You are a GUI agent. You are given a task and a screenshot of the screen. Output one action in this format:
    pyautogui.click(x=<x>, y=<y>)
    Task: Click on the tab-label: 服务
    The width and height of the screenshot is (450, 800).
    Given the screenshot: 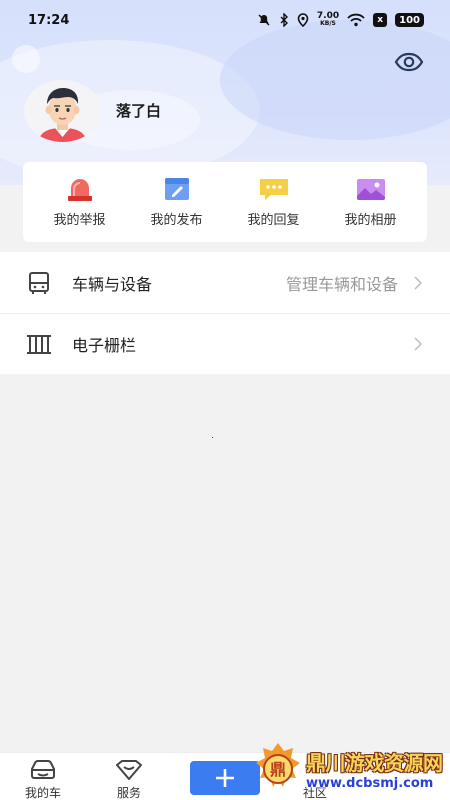 What is the action you would take?
    pyautogui.click(x=128, y=793)
    